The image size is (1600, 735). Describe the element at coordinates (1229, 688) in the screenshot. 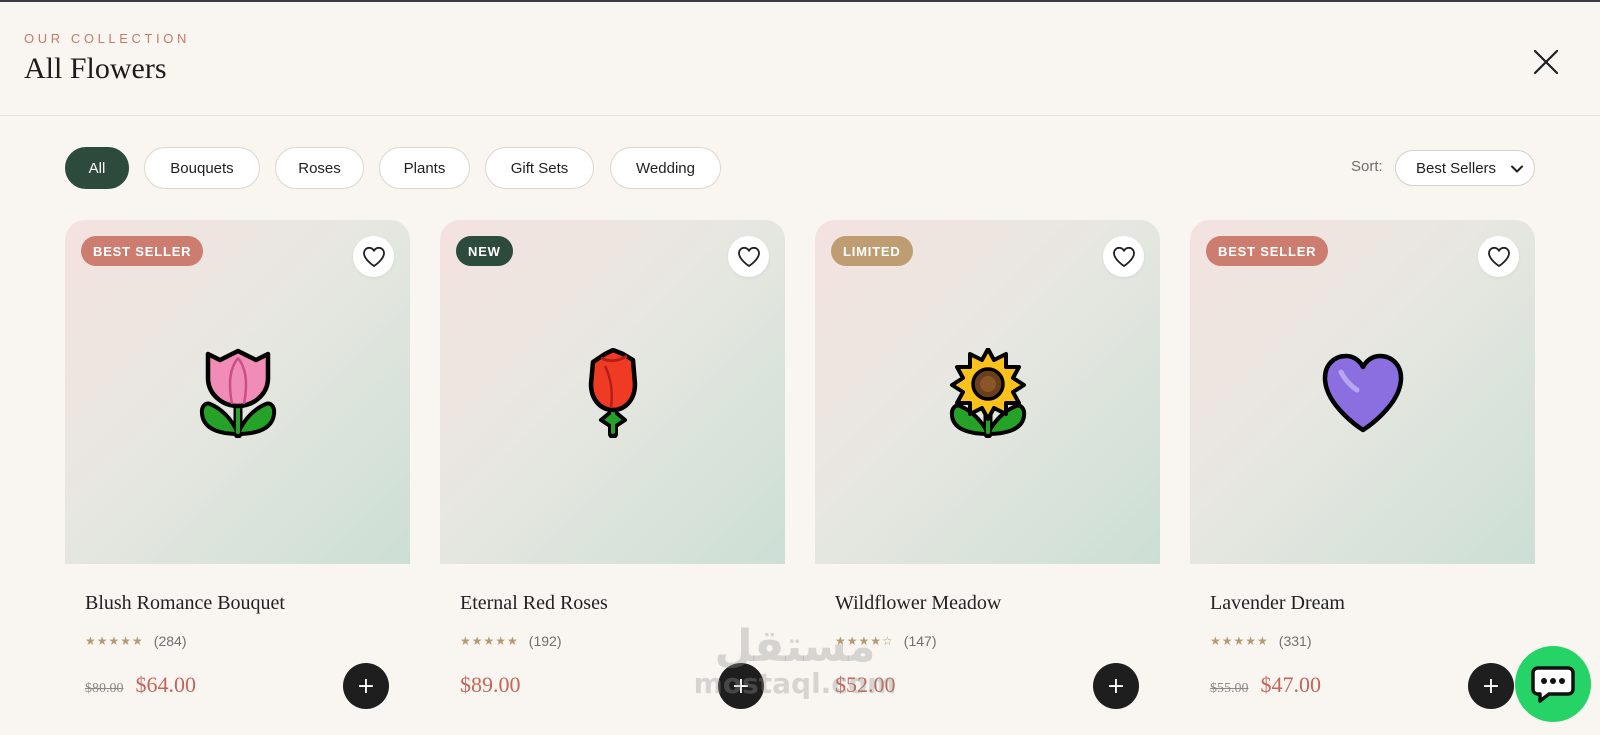

I see `original-price: $55.00` at that location.